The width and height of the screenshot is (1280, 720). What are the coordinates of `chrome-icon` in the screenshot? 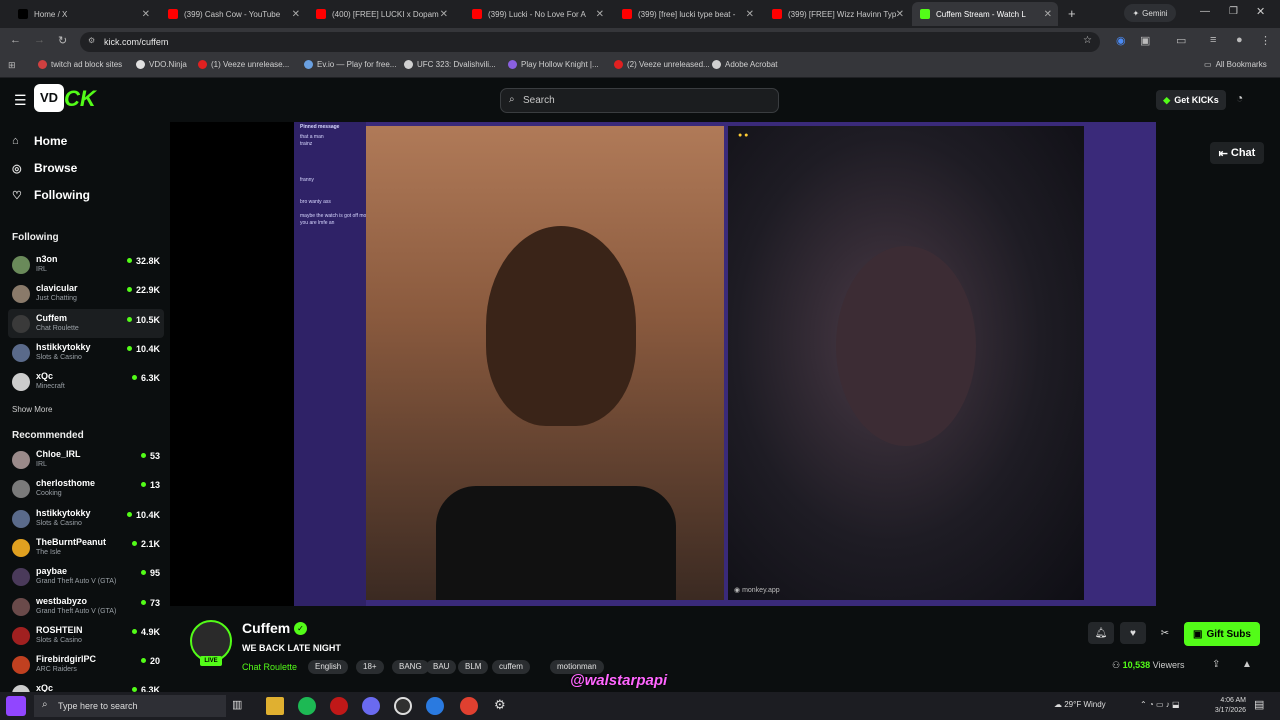 It's located at (469, 706).